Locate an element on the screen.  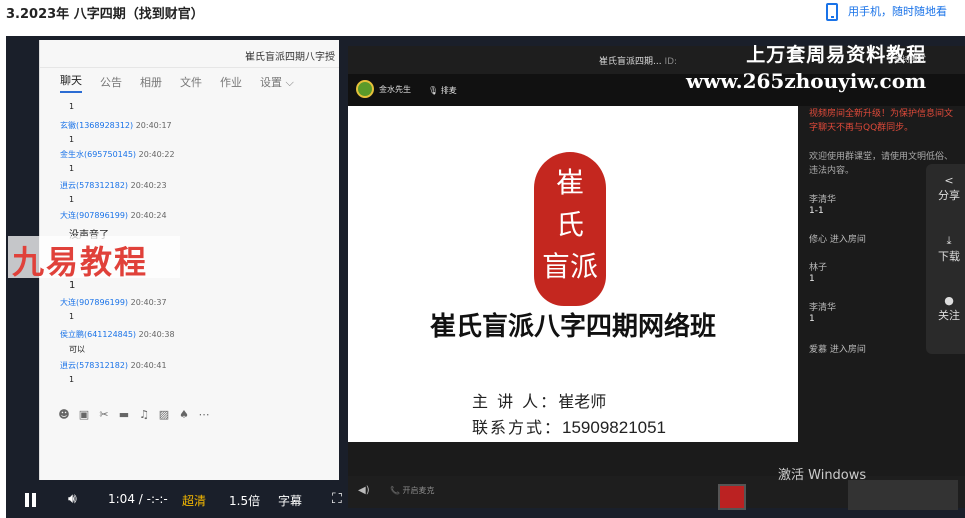
entry-name: 爱慕 进入房间 is located at coordinates (837, 350).